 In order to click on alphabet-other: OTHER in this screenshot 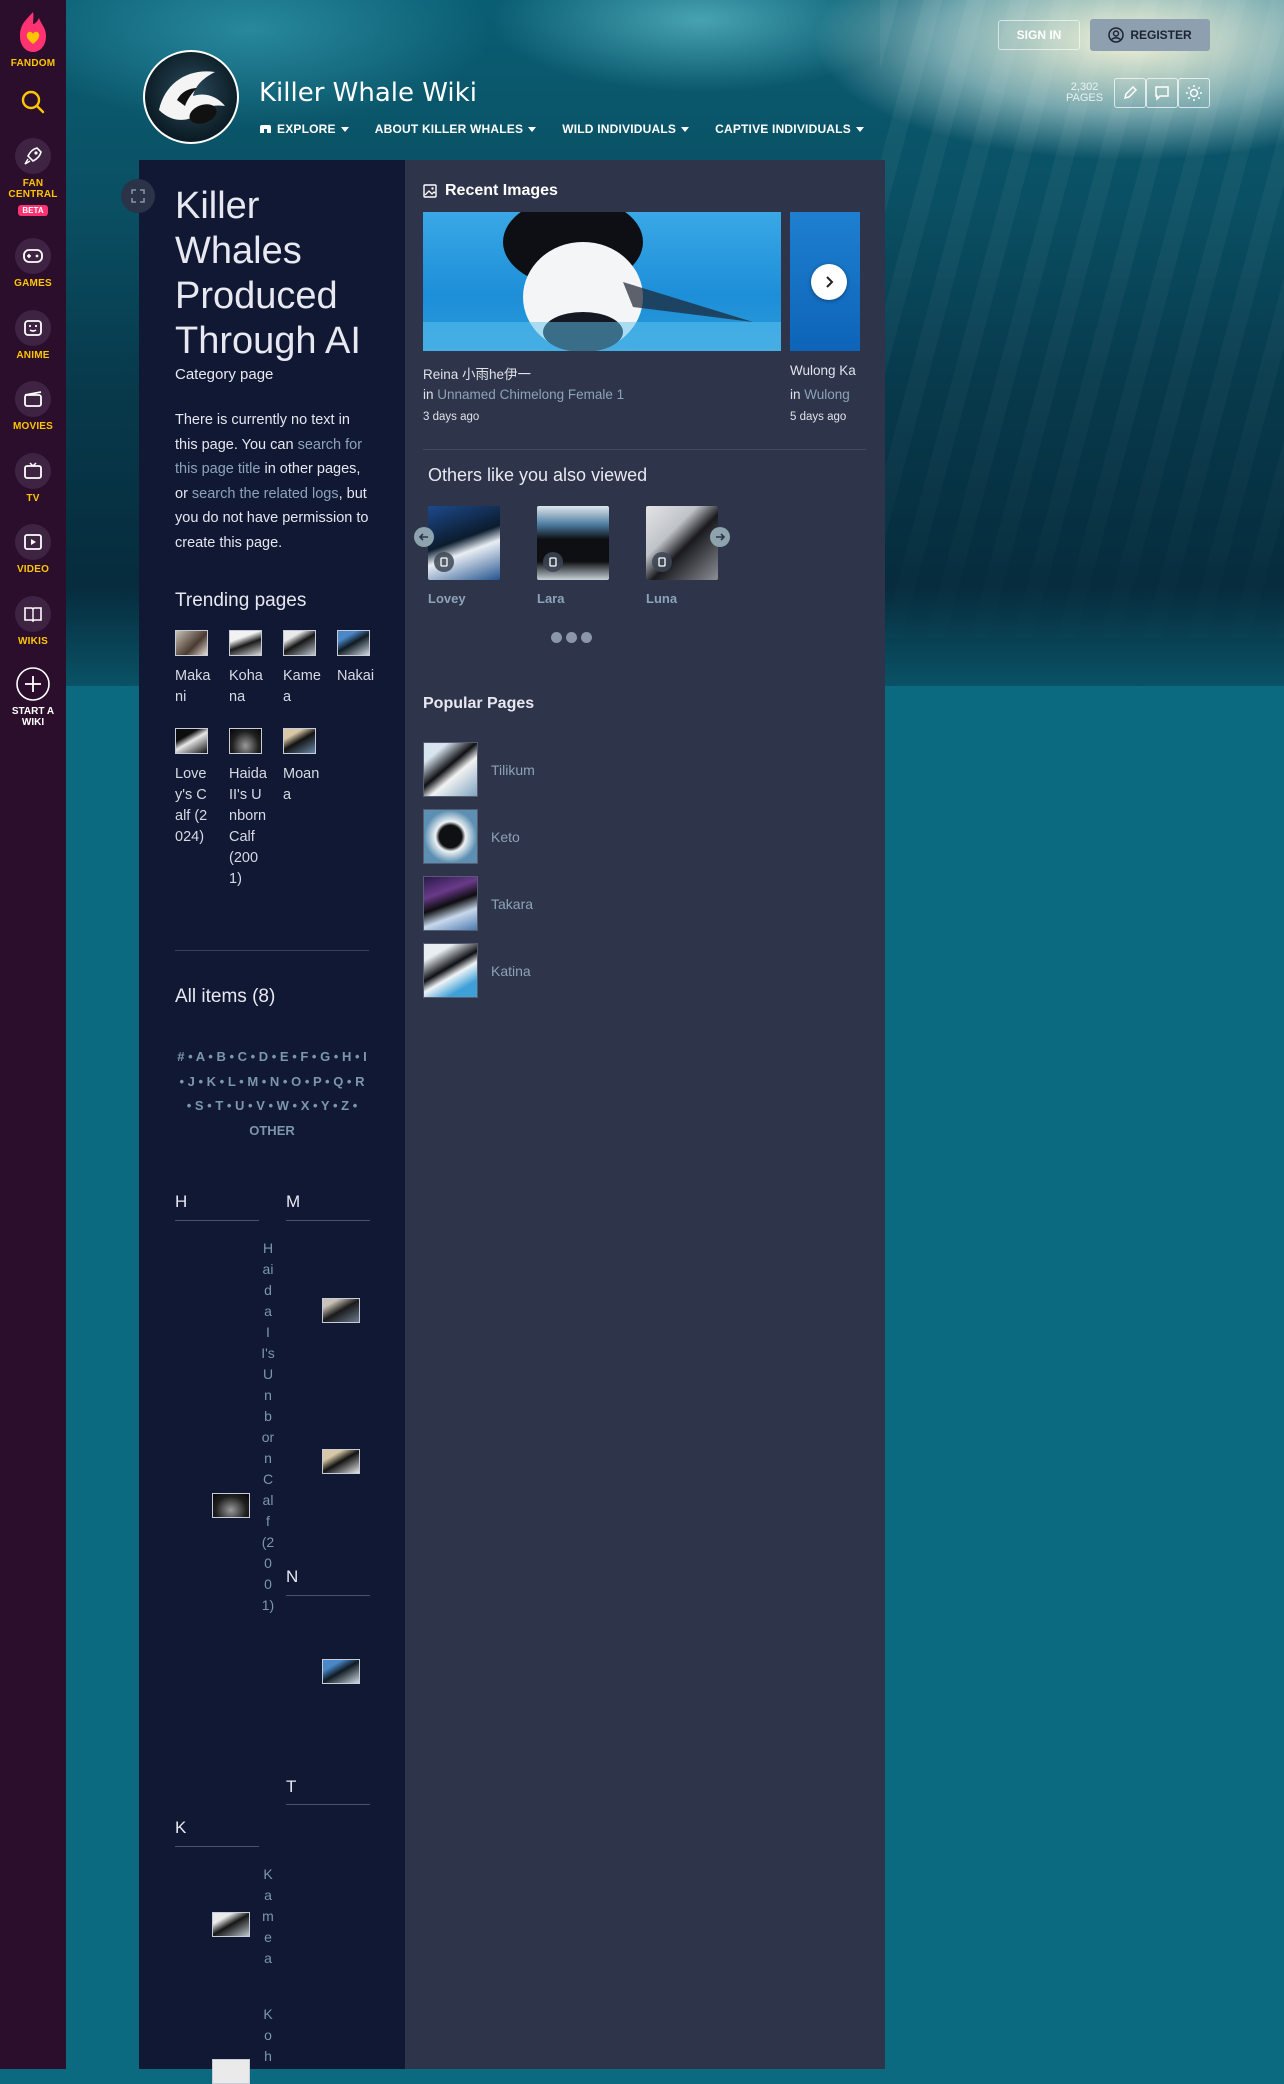, I will do `click(272, 1131)`.